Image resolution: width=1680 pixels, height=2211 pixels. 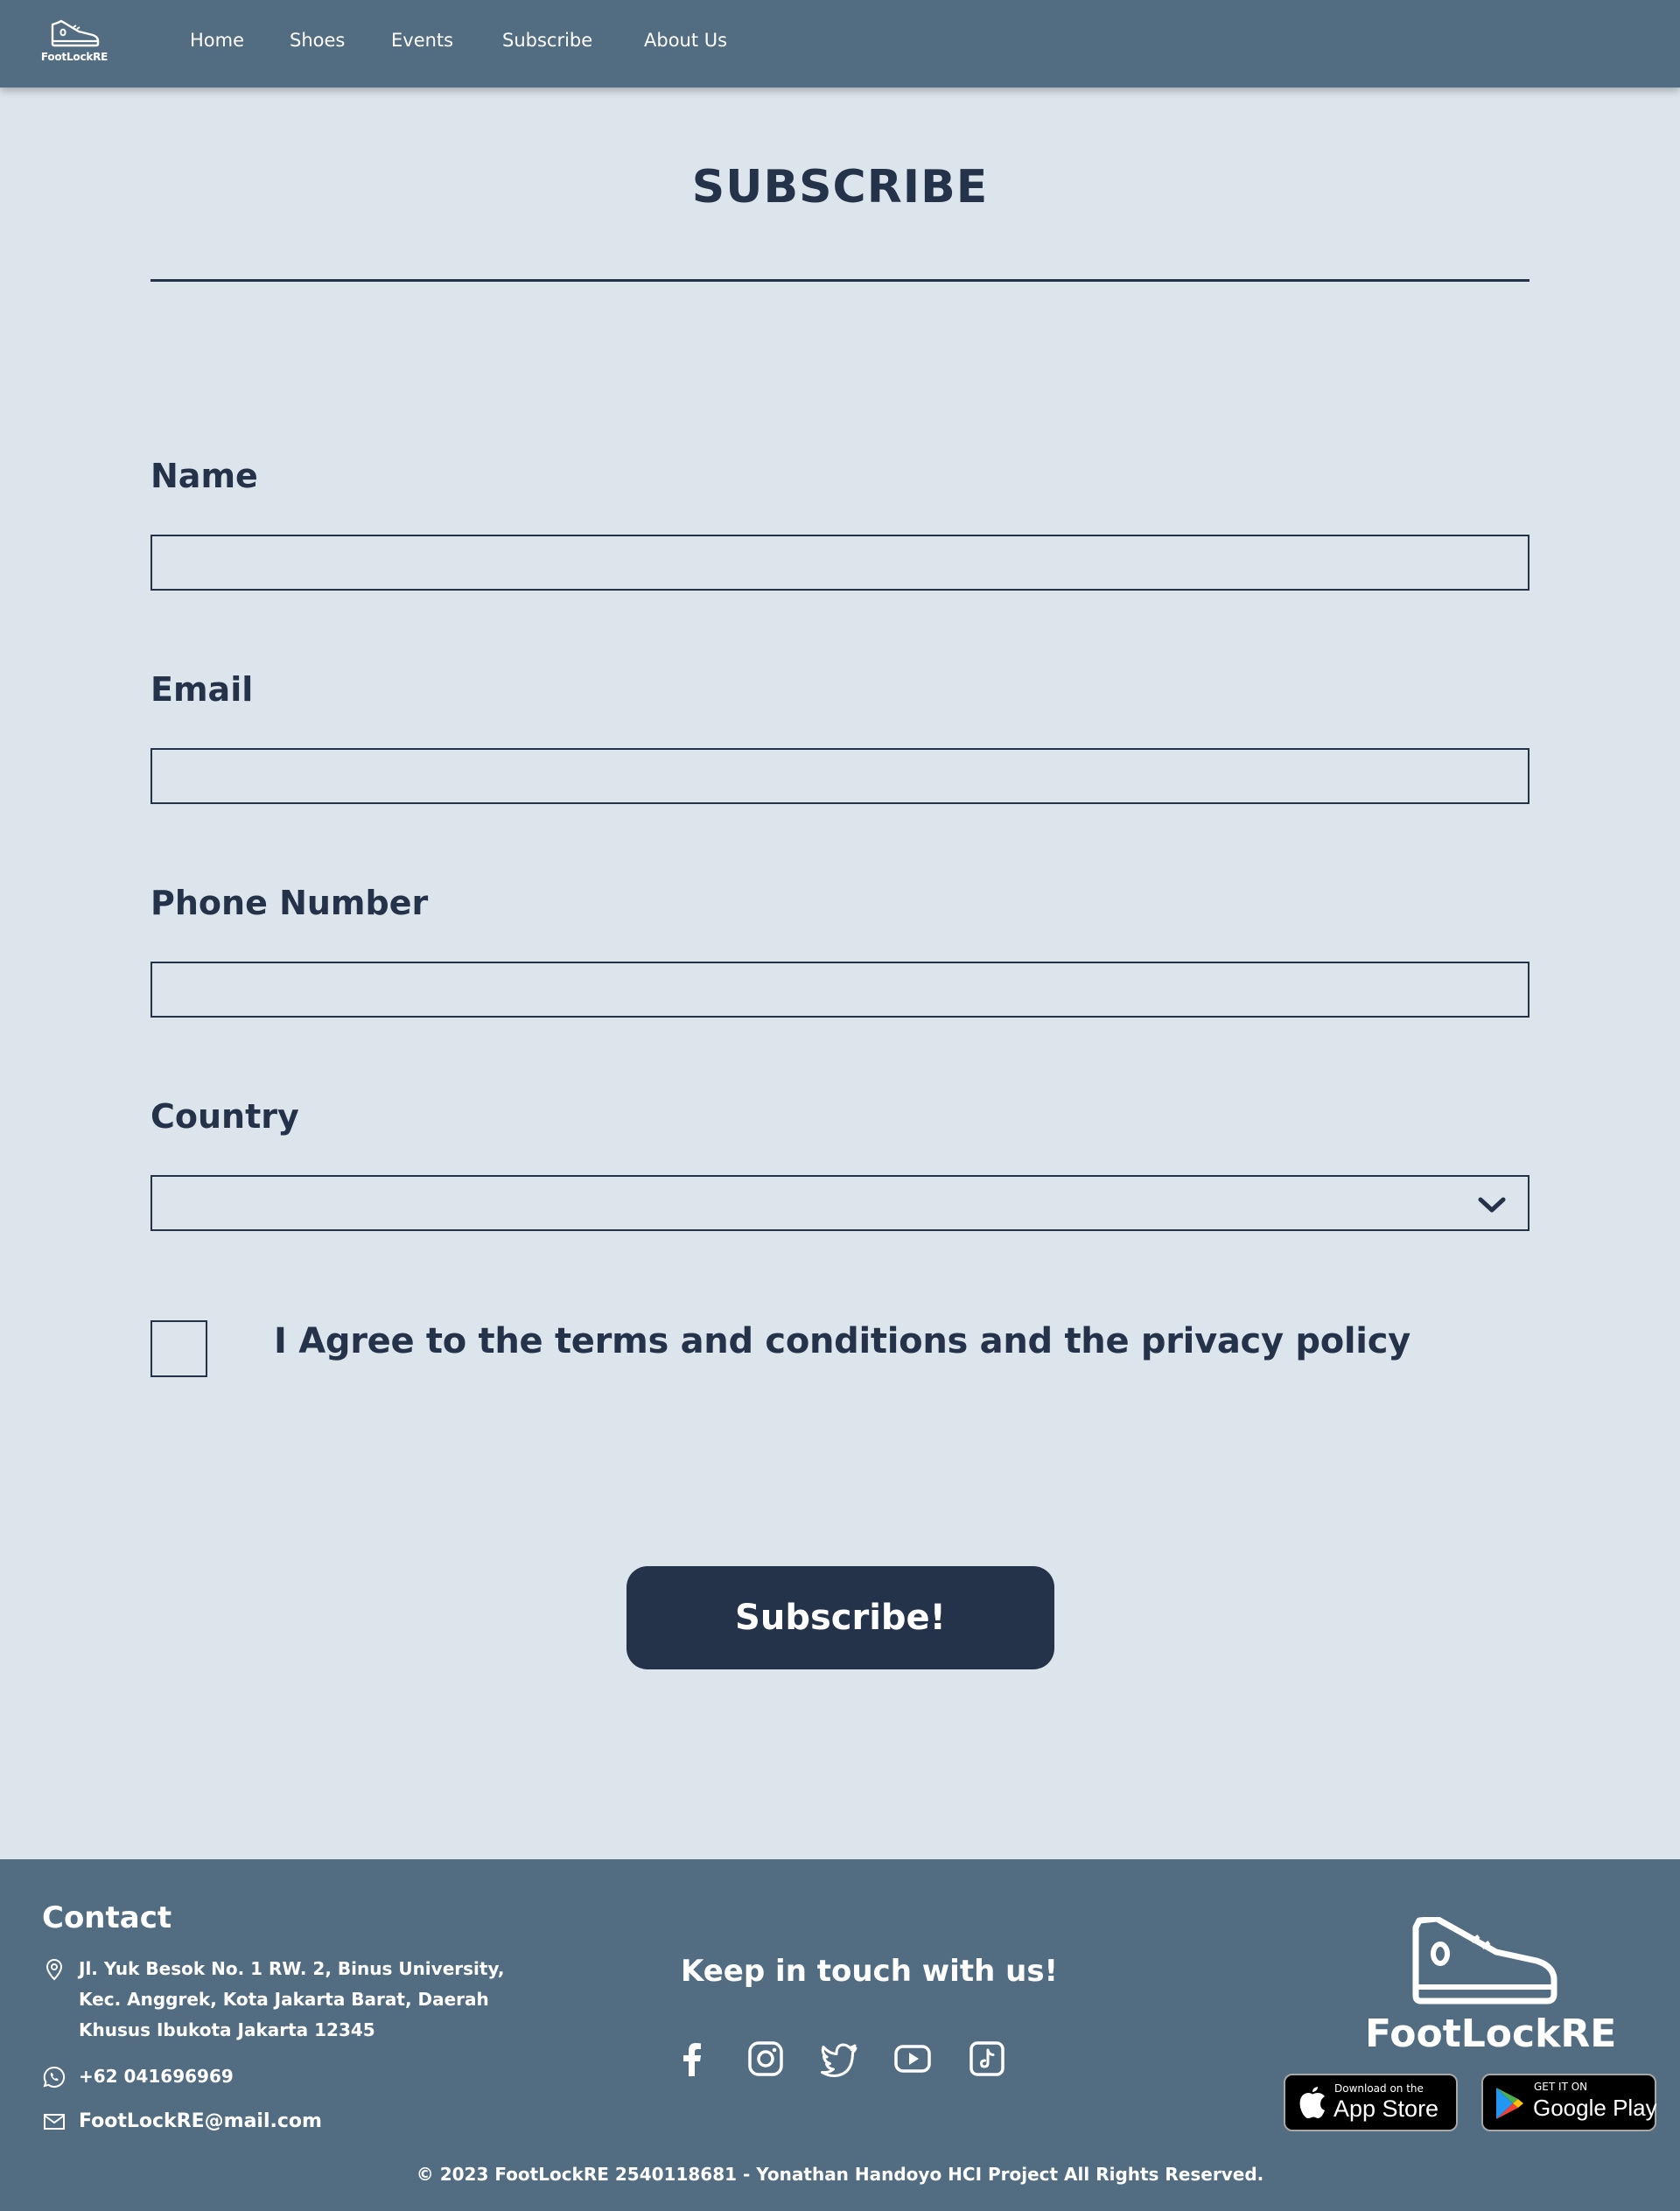 What do you see at coordinates (987, 2059) in the screenshot?
I see `tiktok-icon` at bounding box center [987, 2059].